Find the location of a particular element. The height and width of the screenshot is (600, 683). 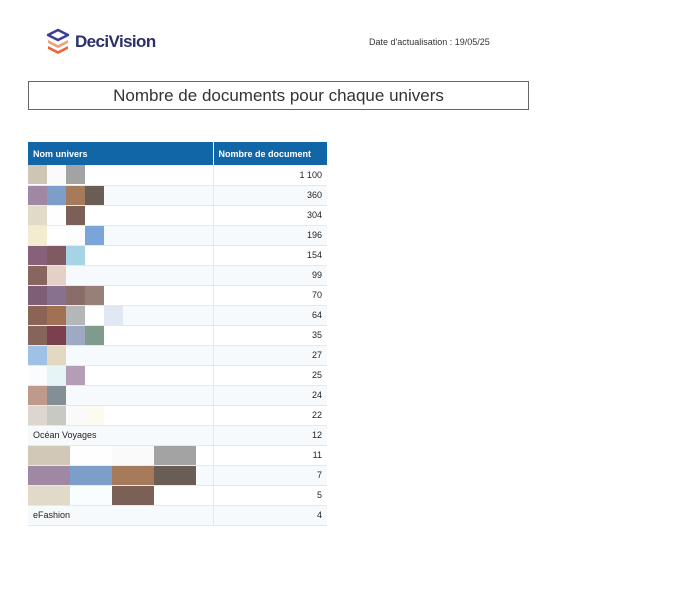

document-count-cell: 5 is located at coordinates (269, 495).